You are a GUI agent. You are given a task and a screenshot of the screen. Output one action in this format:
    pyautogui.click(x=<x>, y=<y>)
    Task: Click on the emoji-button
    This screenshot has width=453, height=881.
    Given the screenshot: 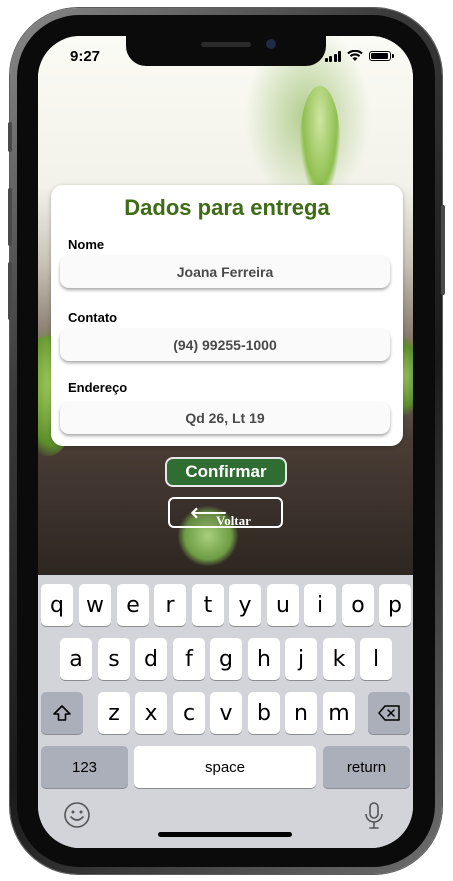 What is the action you would take?
    pyautogui.click(x=77, y=815)
    